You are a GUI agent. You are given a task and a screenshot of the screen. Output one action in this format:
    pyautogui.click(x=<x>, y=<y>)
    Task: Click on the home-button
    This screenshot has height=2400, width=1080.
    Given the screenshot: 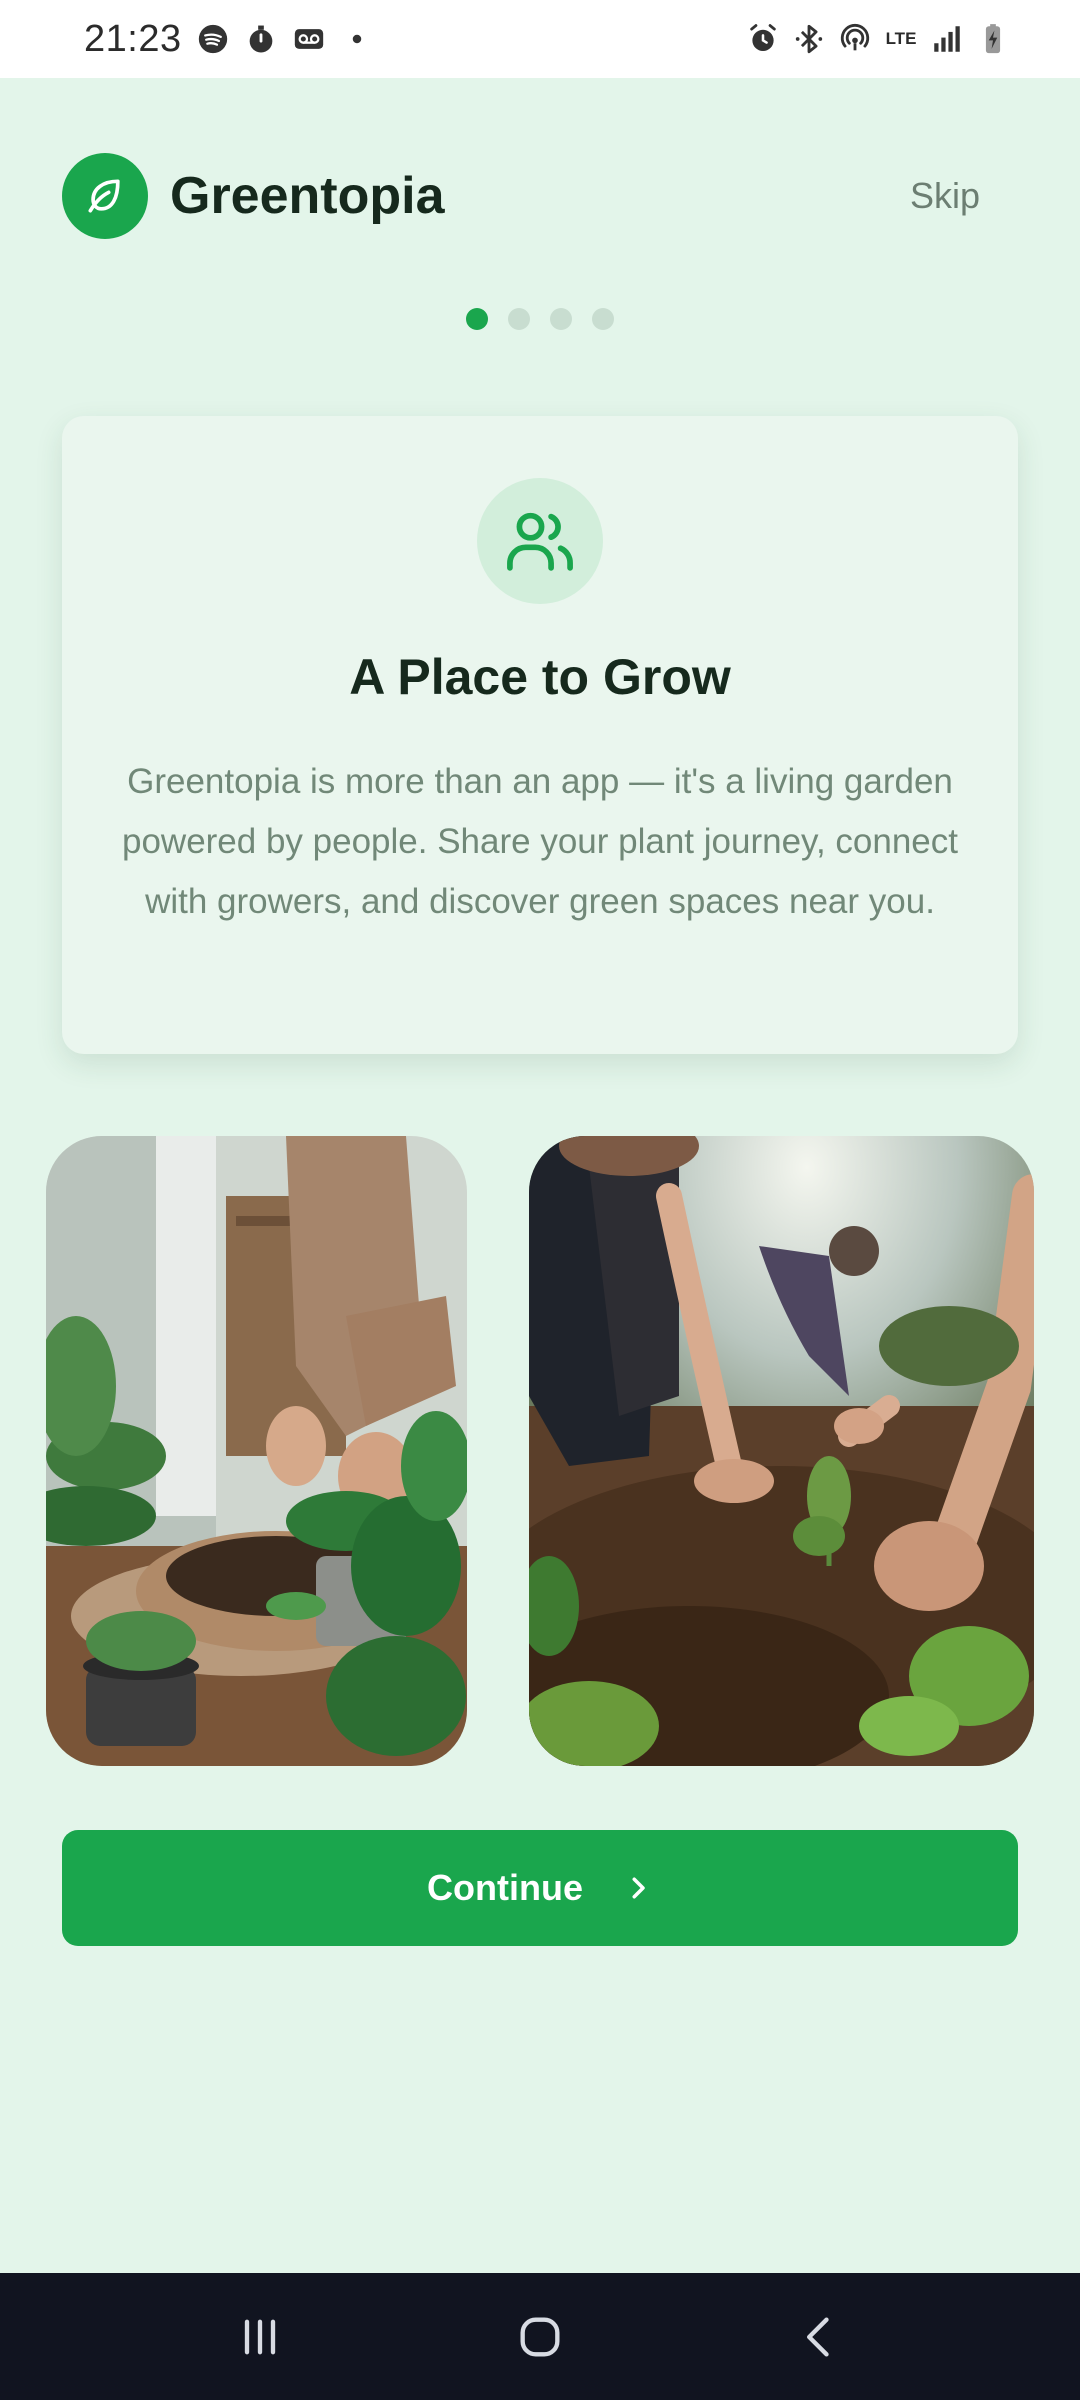 What is the action you would take?
    pyautogui.click(x=540, y=2337)
    